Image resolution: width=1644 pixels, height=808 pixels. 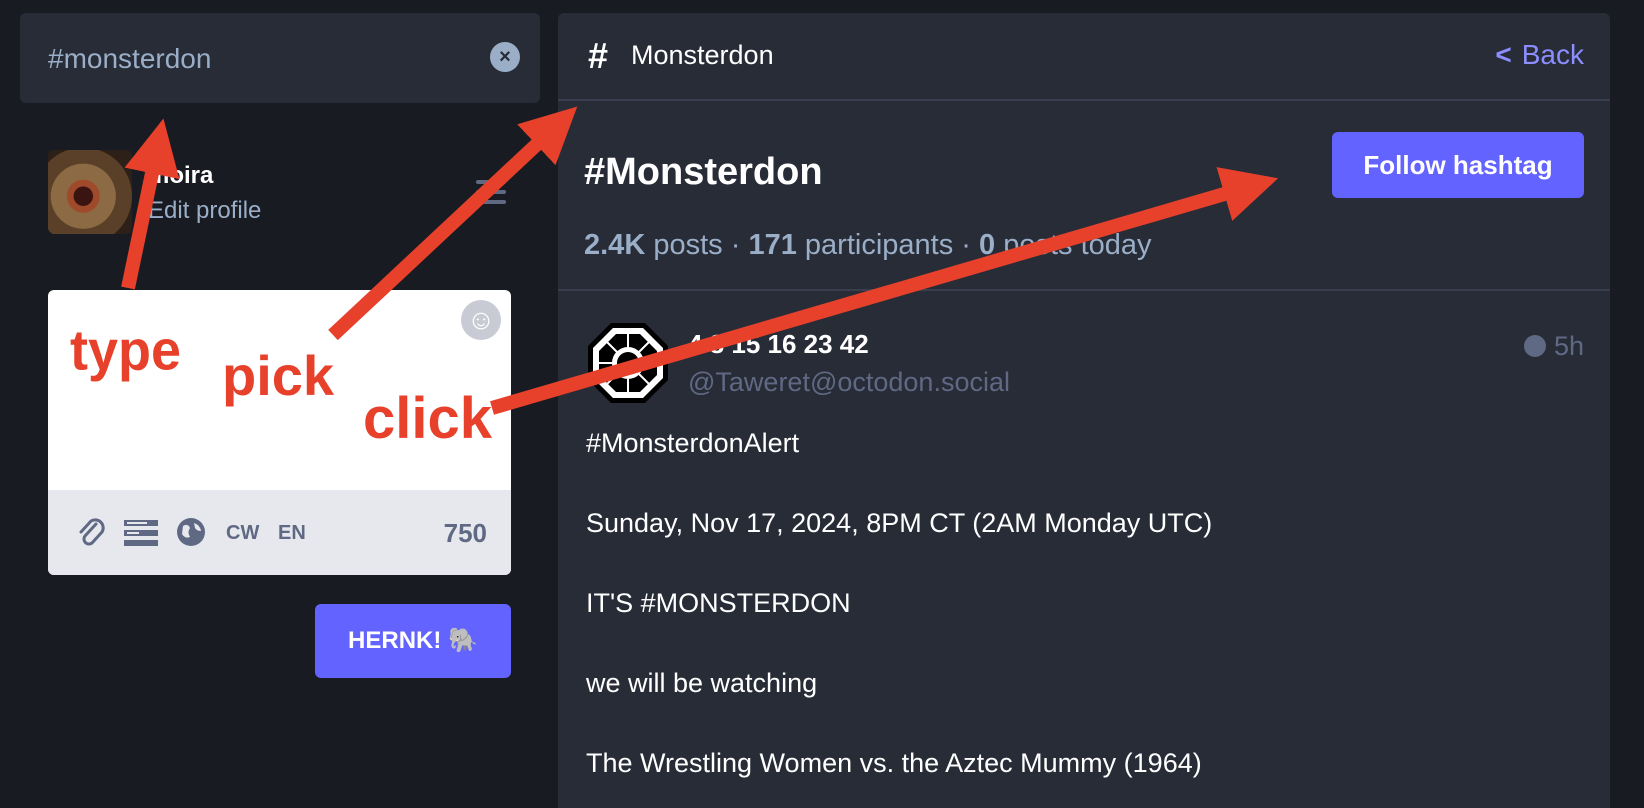 I want to click on status-time: 5h, so click(x=1553, y=346).